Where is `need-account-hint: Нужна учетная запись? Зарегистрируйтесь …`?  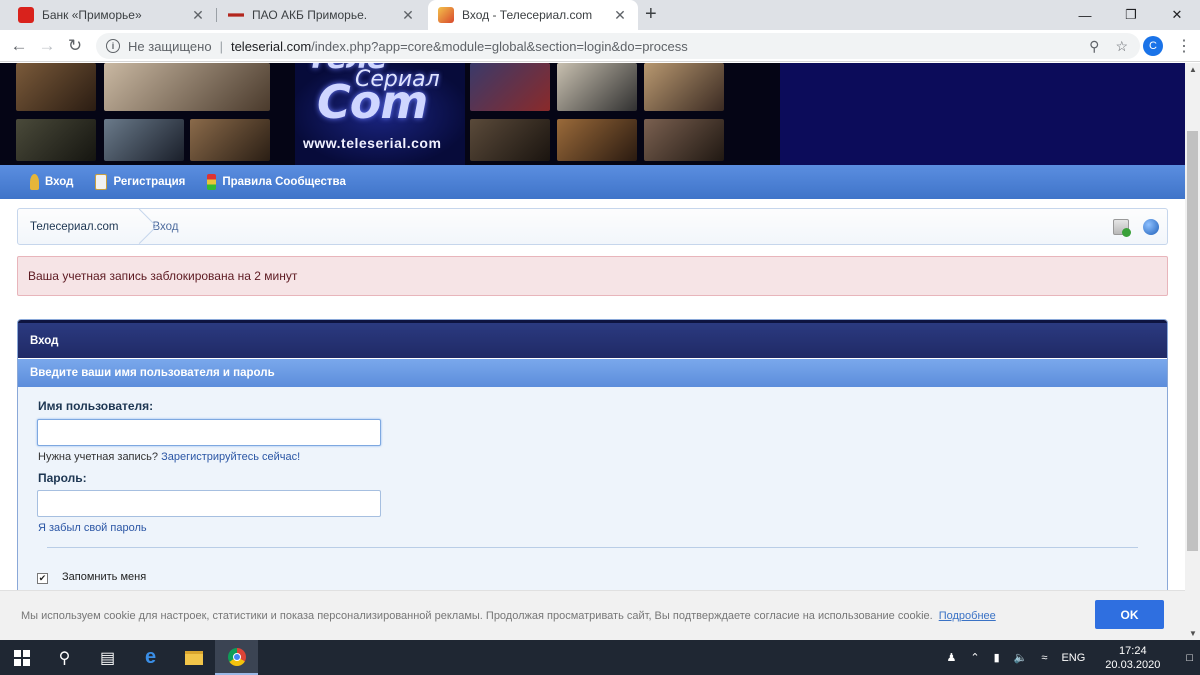
need-account-hint: Нужна учетная запись? Зарегистрируйтесь … is located at coordinates (169, 457).